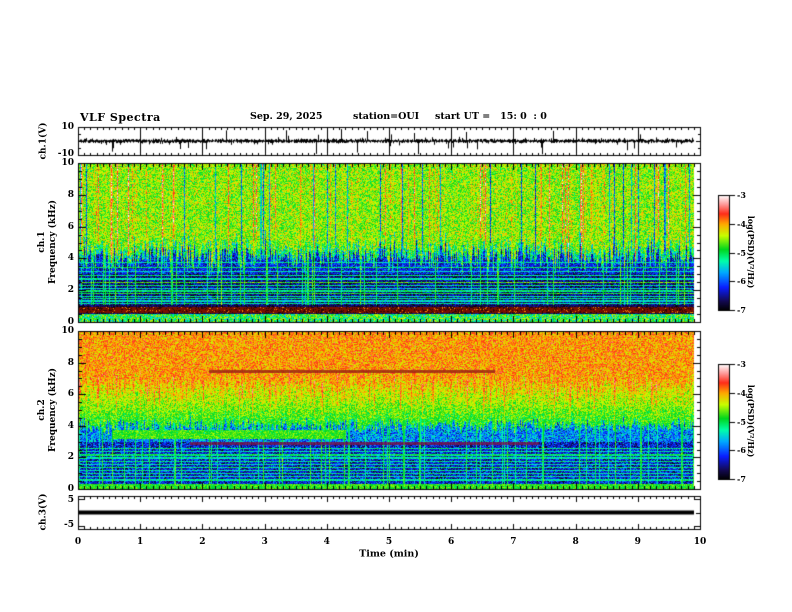 This screenshot has width=792, height=612. I want to click on colorbar1-tick--5: -5, so click(741, 253).